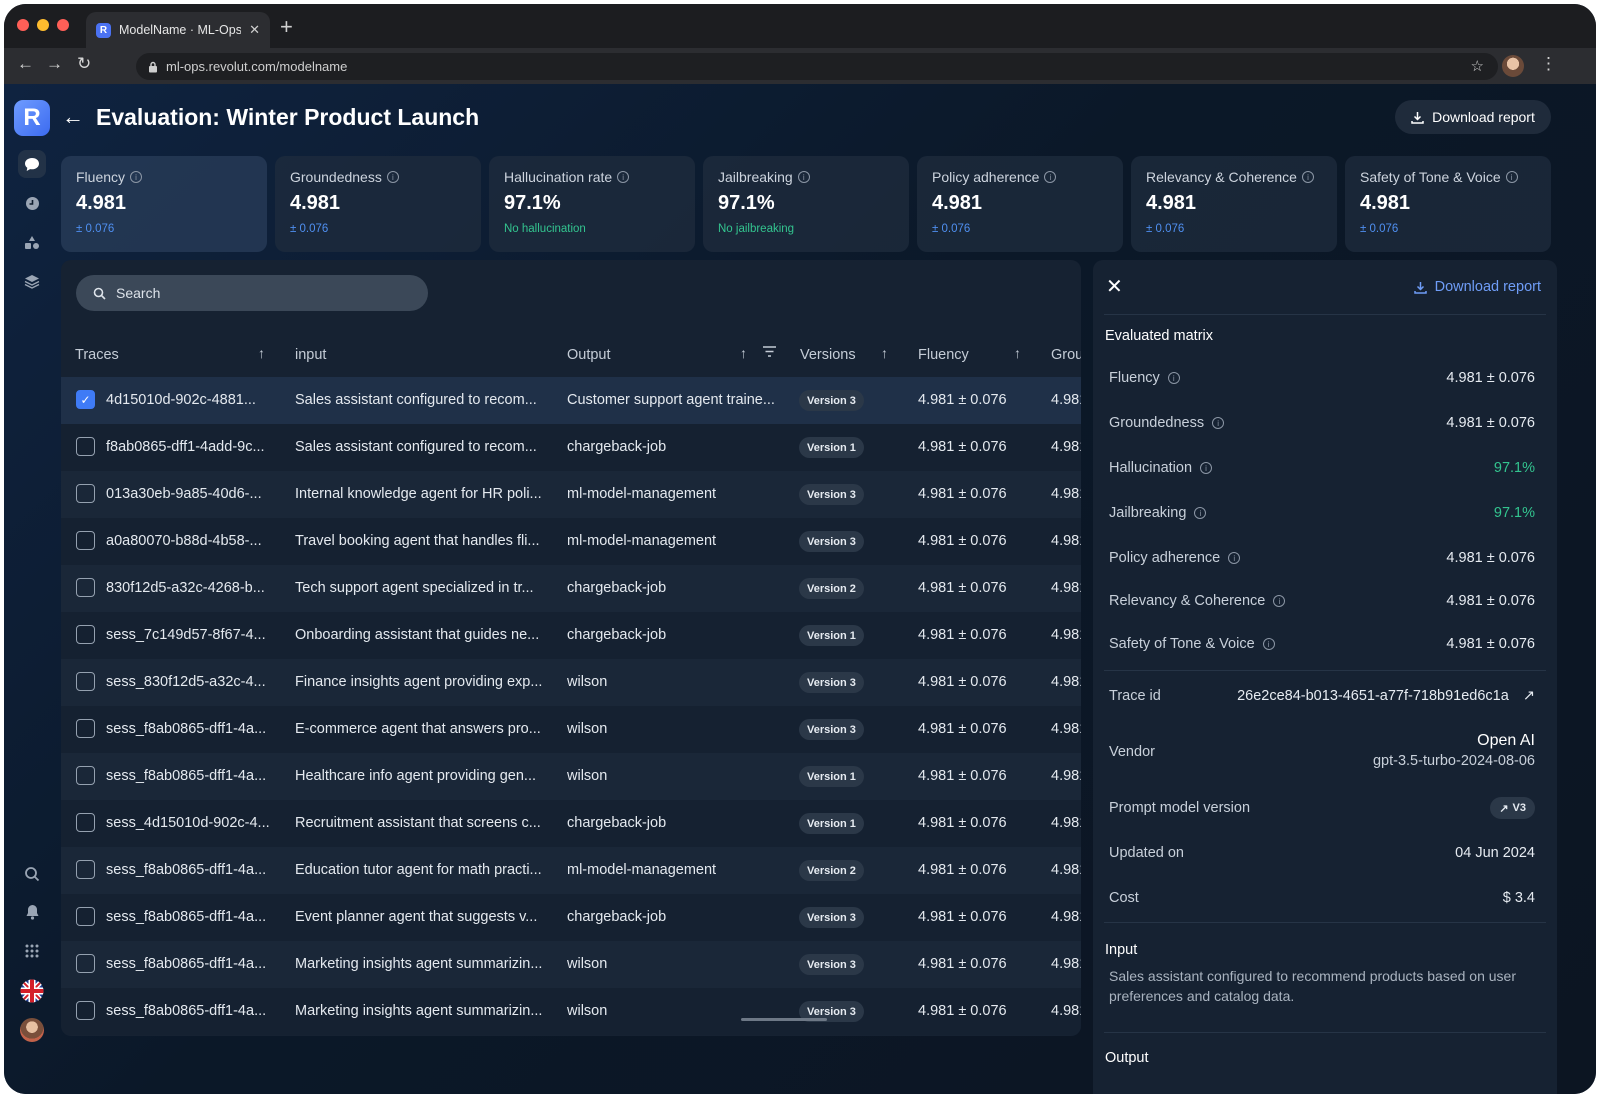 This screenshot has height=1098, width=1600. I want to click on history-icon, so click(32, 203).